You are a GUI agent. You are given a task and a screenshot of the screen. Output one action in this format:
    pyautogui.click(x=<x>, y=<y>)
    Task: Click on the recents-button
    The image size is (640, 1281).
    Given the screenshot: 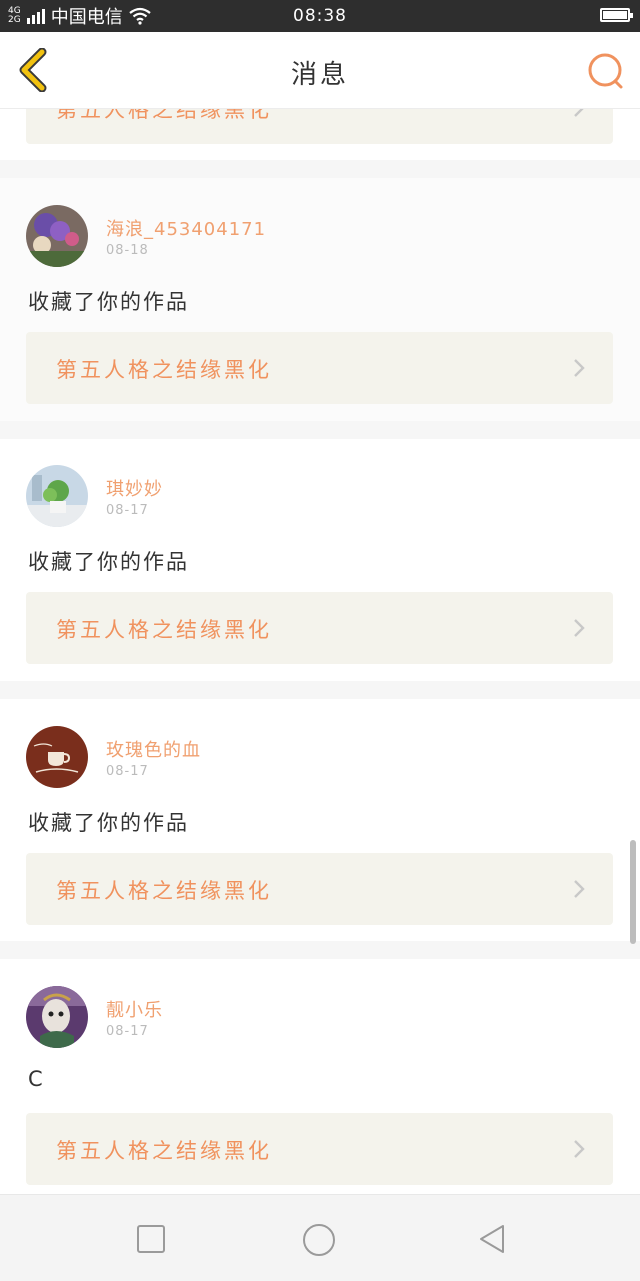 What is the action you would take?
    pyautogui.click(x=151, y=1239)
    